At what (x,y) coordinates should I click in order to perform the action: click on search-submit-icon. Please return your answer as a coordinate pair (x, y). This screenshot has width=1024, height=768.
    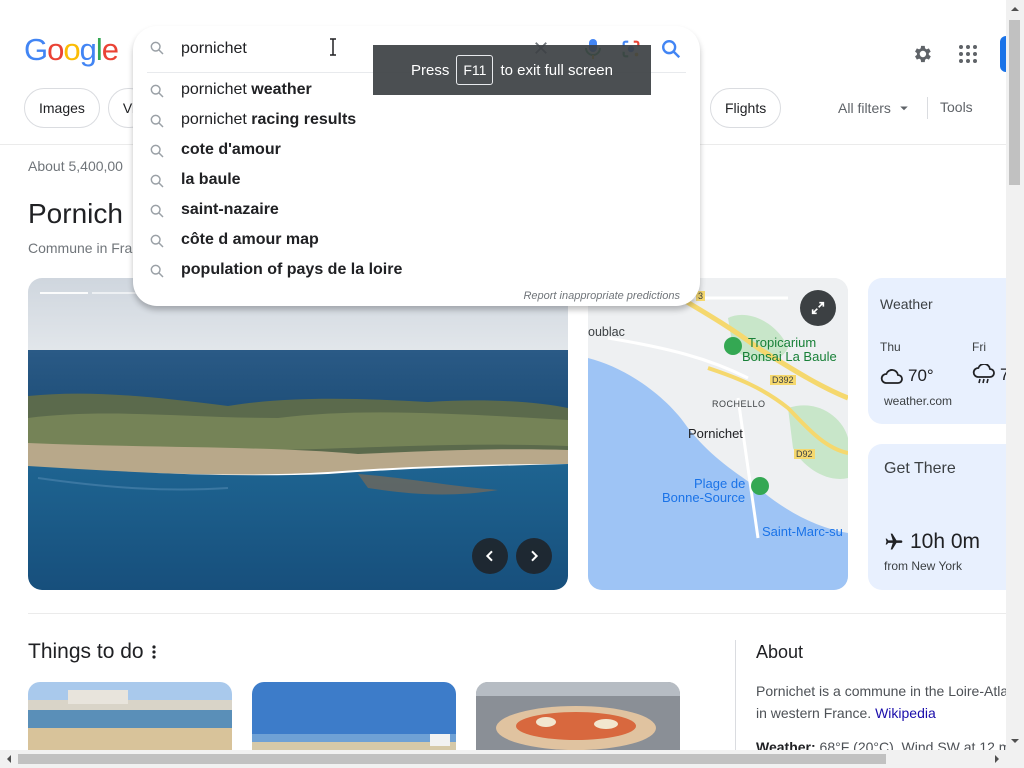
    Looking at the image, I should click on (671, 49).